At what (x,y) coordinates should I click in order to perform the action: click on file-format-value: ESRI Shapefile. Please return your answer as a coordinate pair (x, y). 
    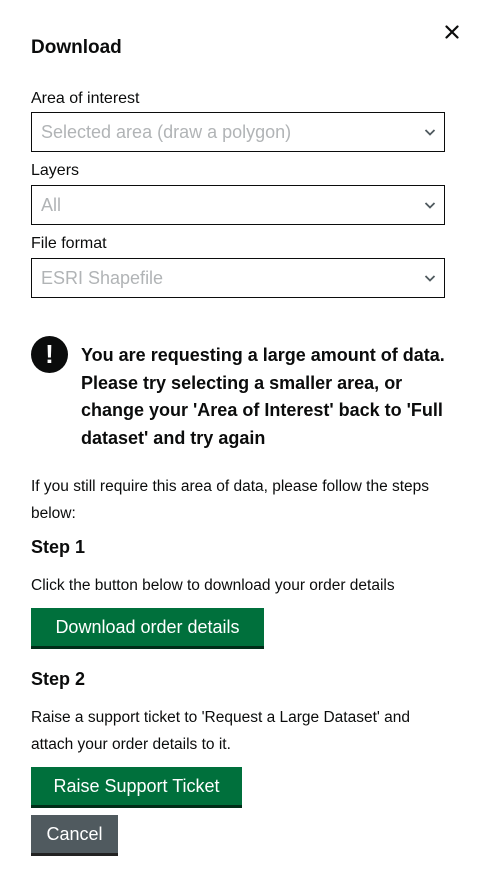
    Looking at the image, I should click on (102, 277).